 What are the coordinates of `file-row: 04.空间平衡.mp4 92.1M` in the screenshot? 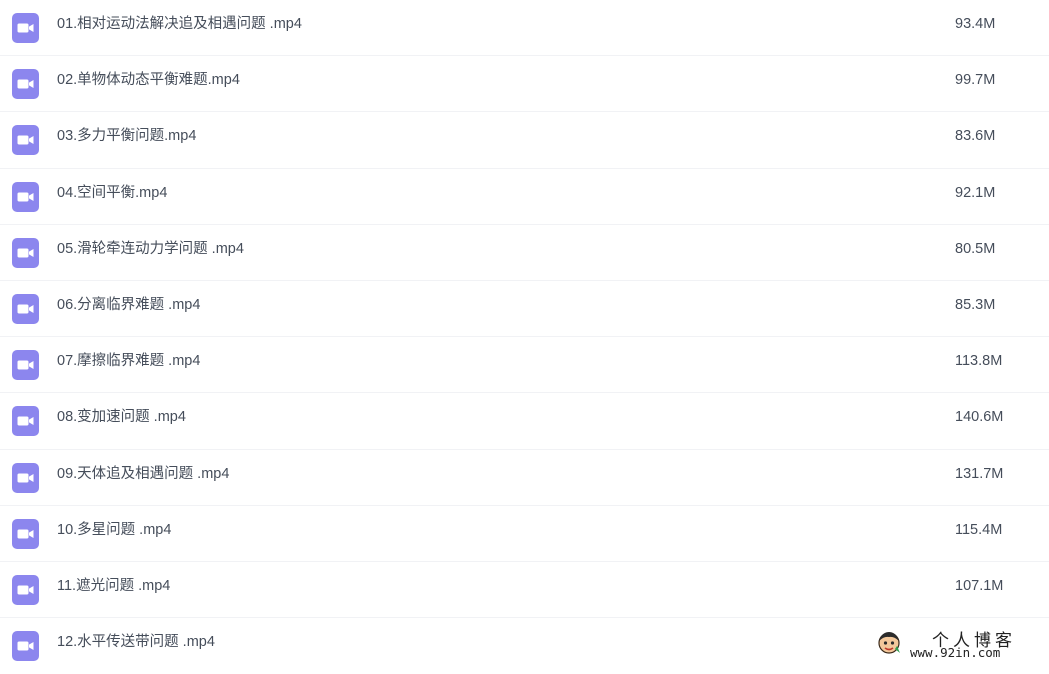 It's located at (524, 197).